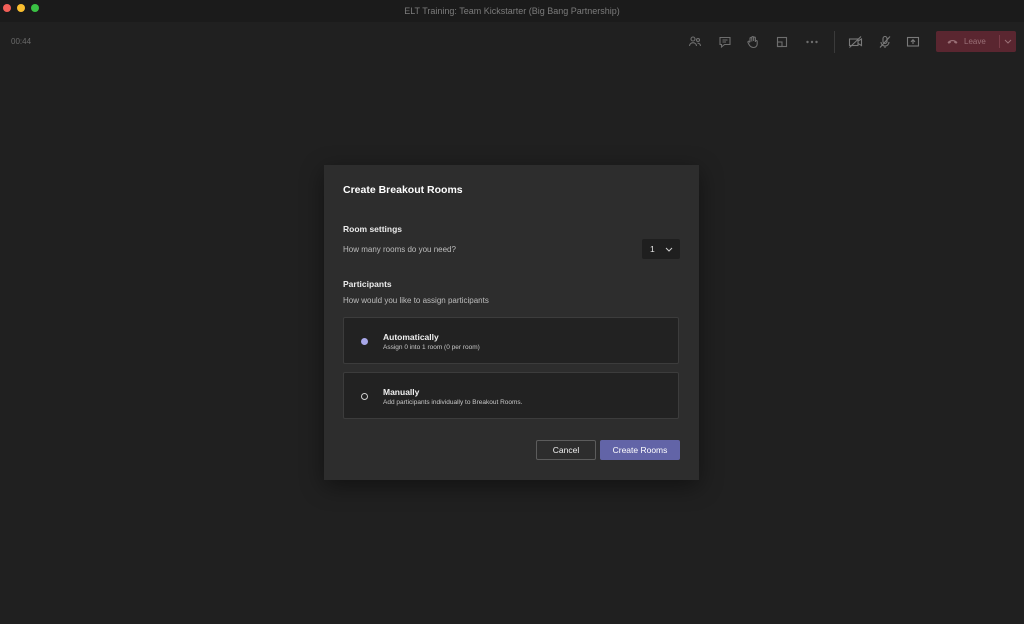 This screenshot has height=624, width=1024. I want to click on option-description: Assign 0 into 1 room (0 per room), so click(431, 347).